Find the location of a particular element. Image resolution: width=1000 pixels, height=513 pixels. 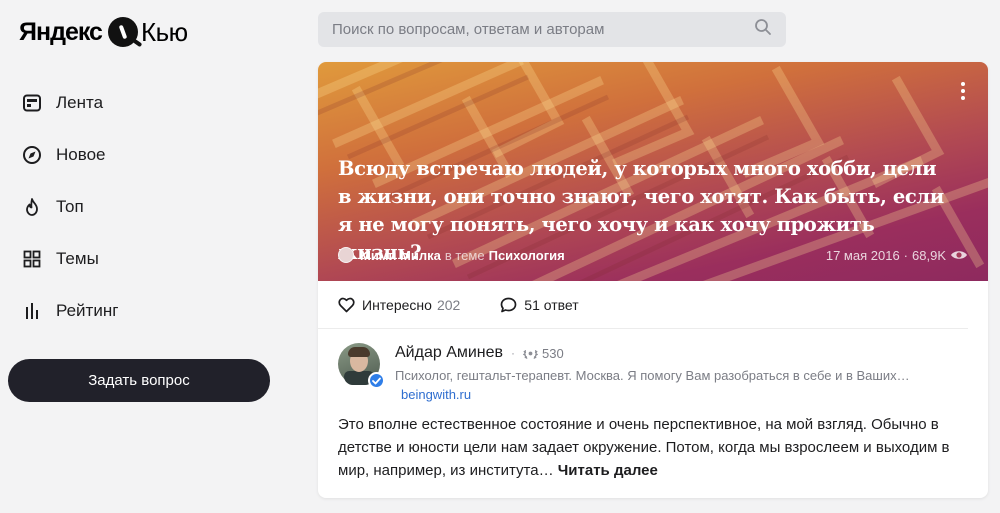

question-topic: Психология is located at coordinates (527, 255).